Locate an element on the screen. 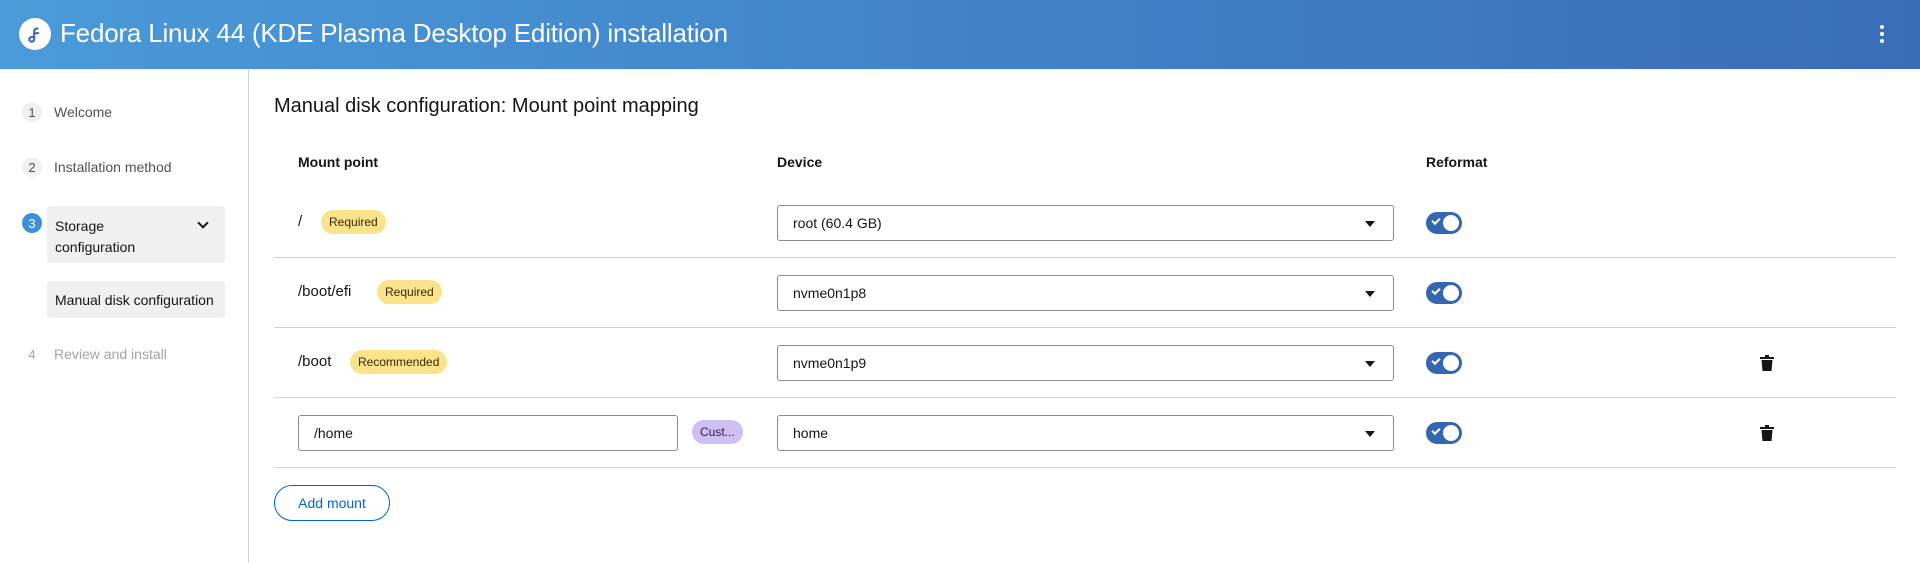  device-select: root (60.4 GB) is located at coordinates (1085, 223).